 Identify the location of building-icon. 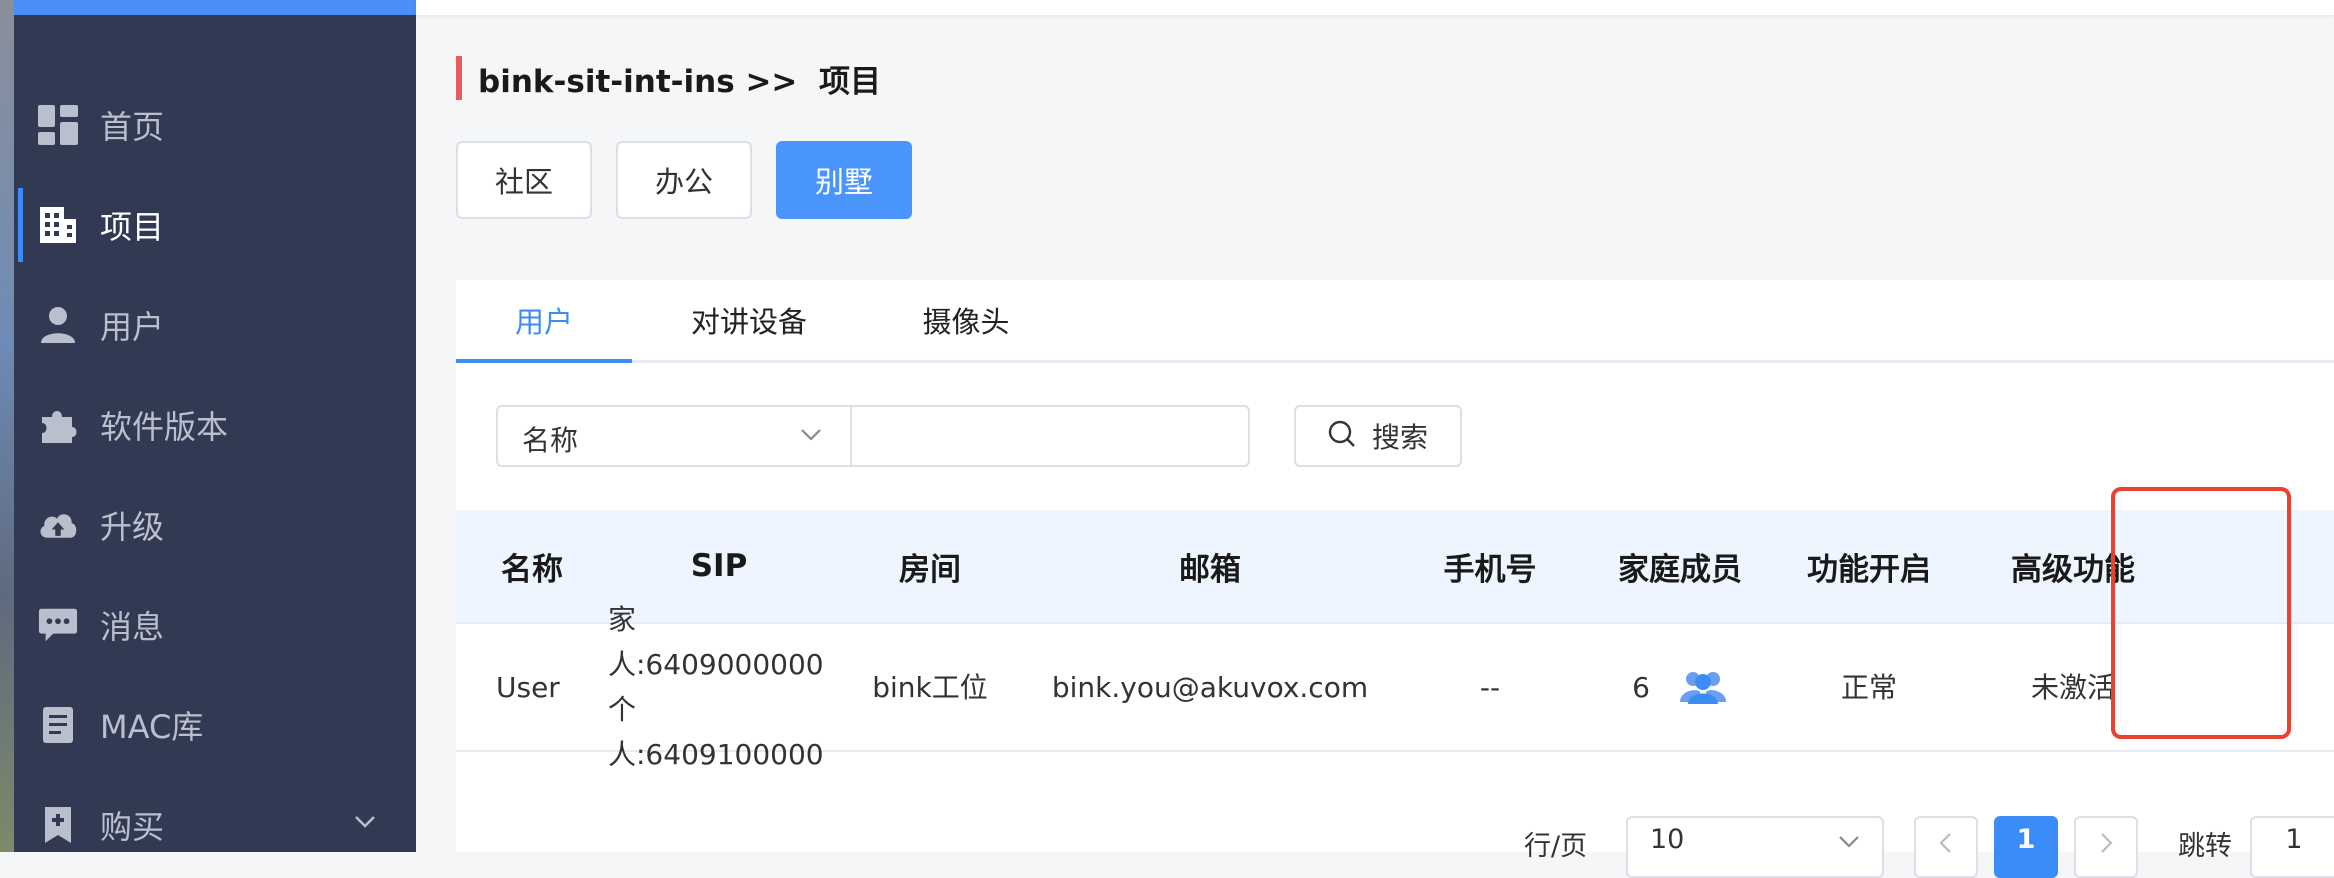
(58, 225).